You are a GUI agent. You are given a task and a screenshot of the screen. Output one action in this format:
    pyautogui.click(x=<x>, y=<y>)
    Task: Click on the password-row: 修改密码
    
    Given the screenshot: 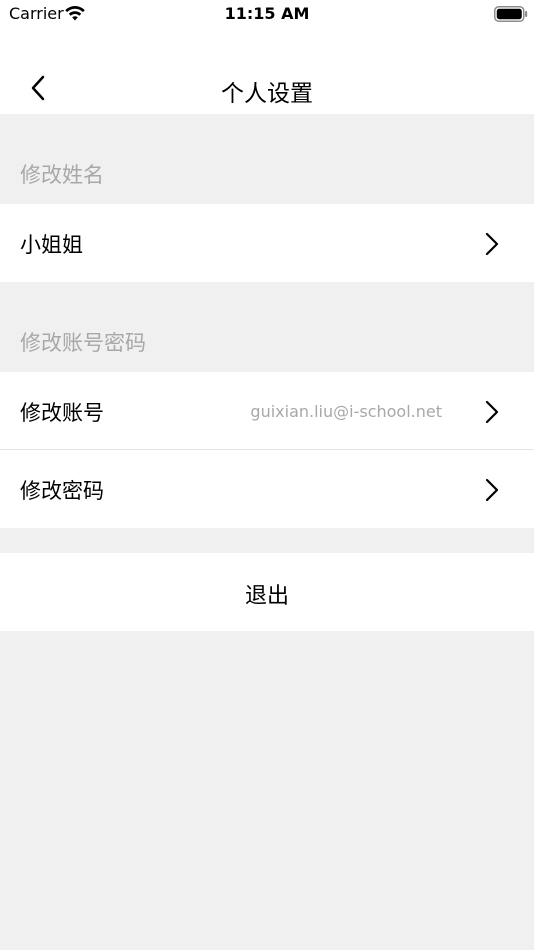 What is the action you would take?
    pyautogui.click(x=267, y=489)
    